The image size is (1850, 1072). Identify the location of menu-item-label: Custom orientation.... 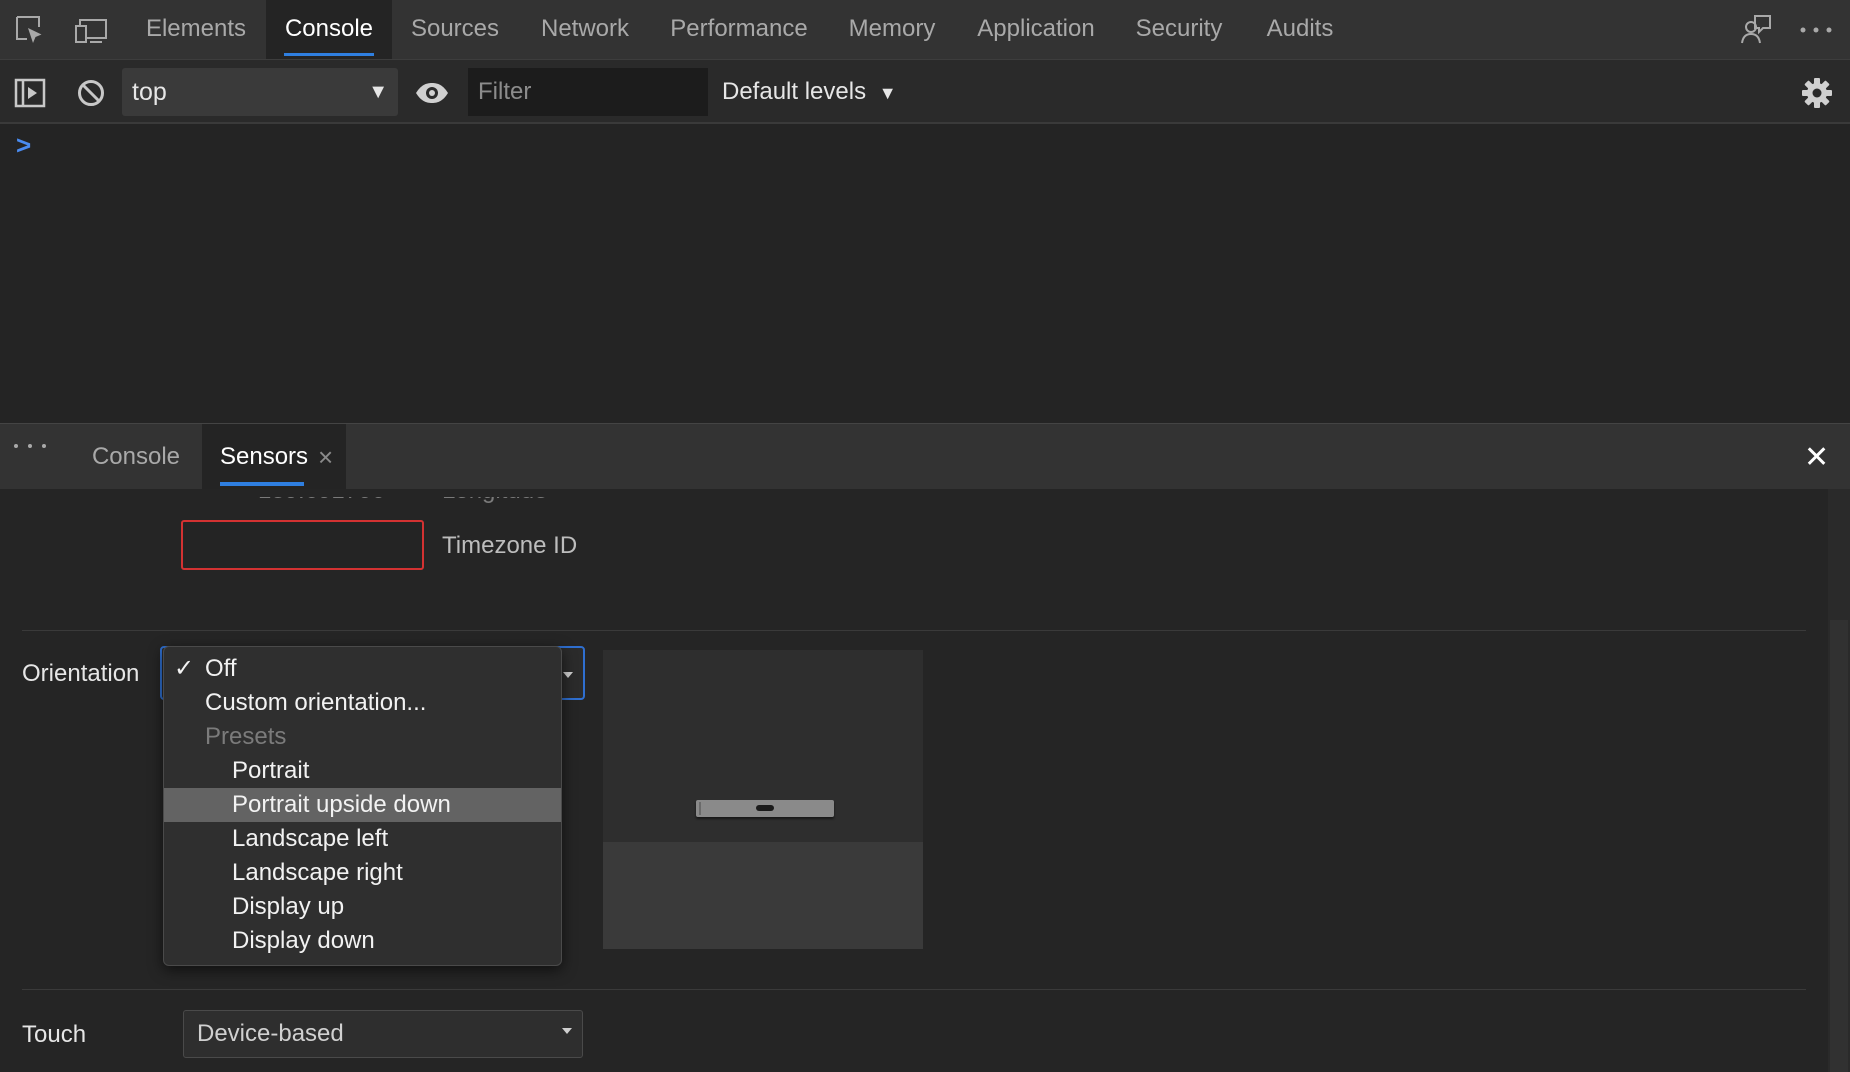
(316, 702).